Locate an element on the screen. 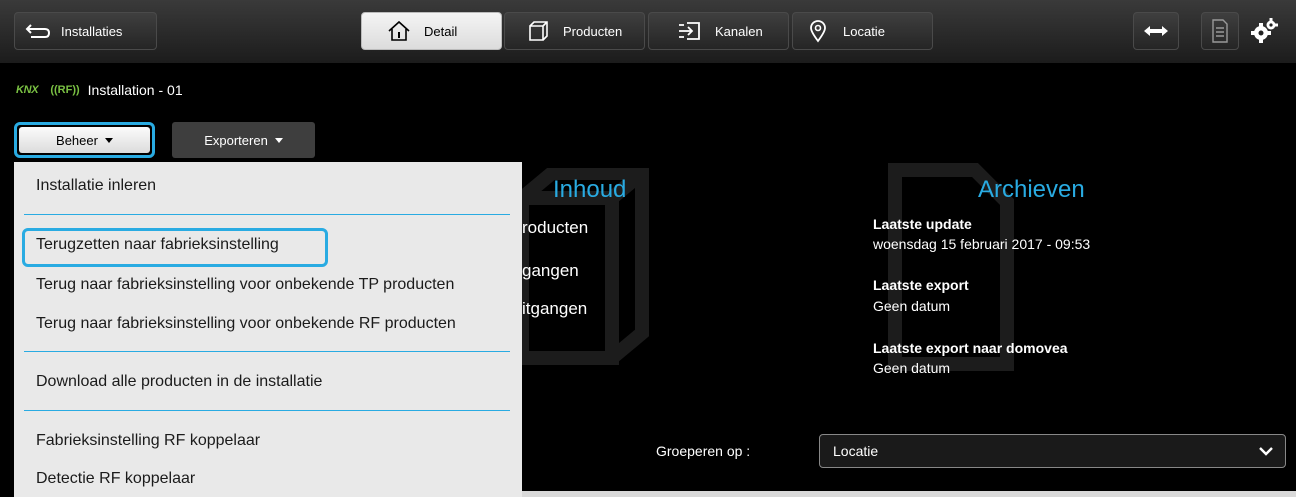 This screenshot has height=497, width=1296. tab-detail: Detail is located at coordinates (431, 31).